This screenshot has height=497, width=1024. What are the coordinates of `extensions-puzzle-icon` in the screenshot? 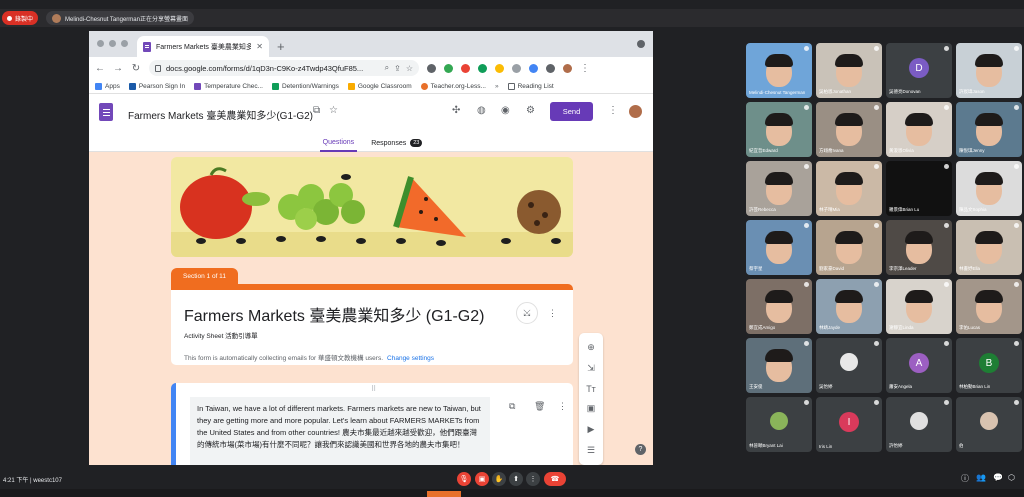 It's located at (550, 68).